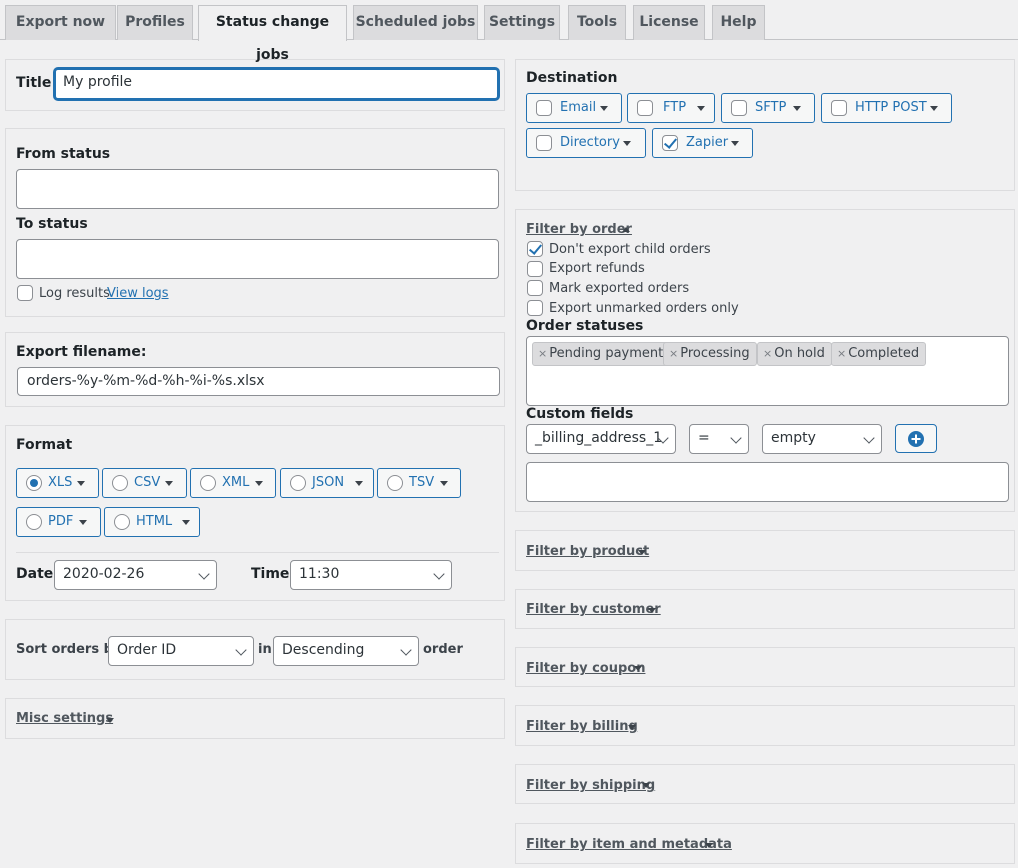 The image size is (1018, 868). Describe the element at coordinates (544, 108) in the screenshot. I see `destination-email-checkbox` at that location.